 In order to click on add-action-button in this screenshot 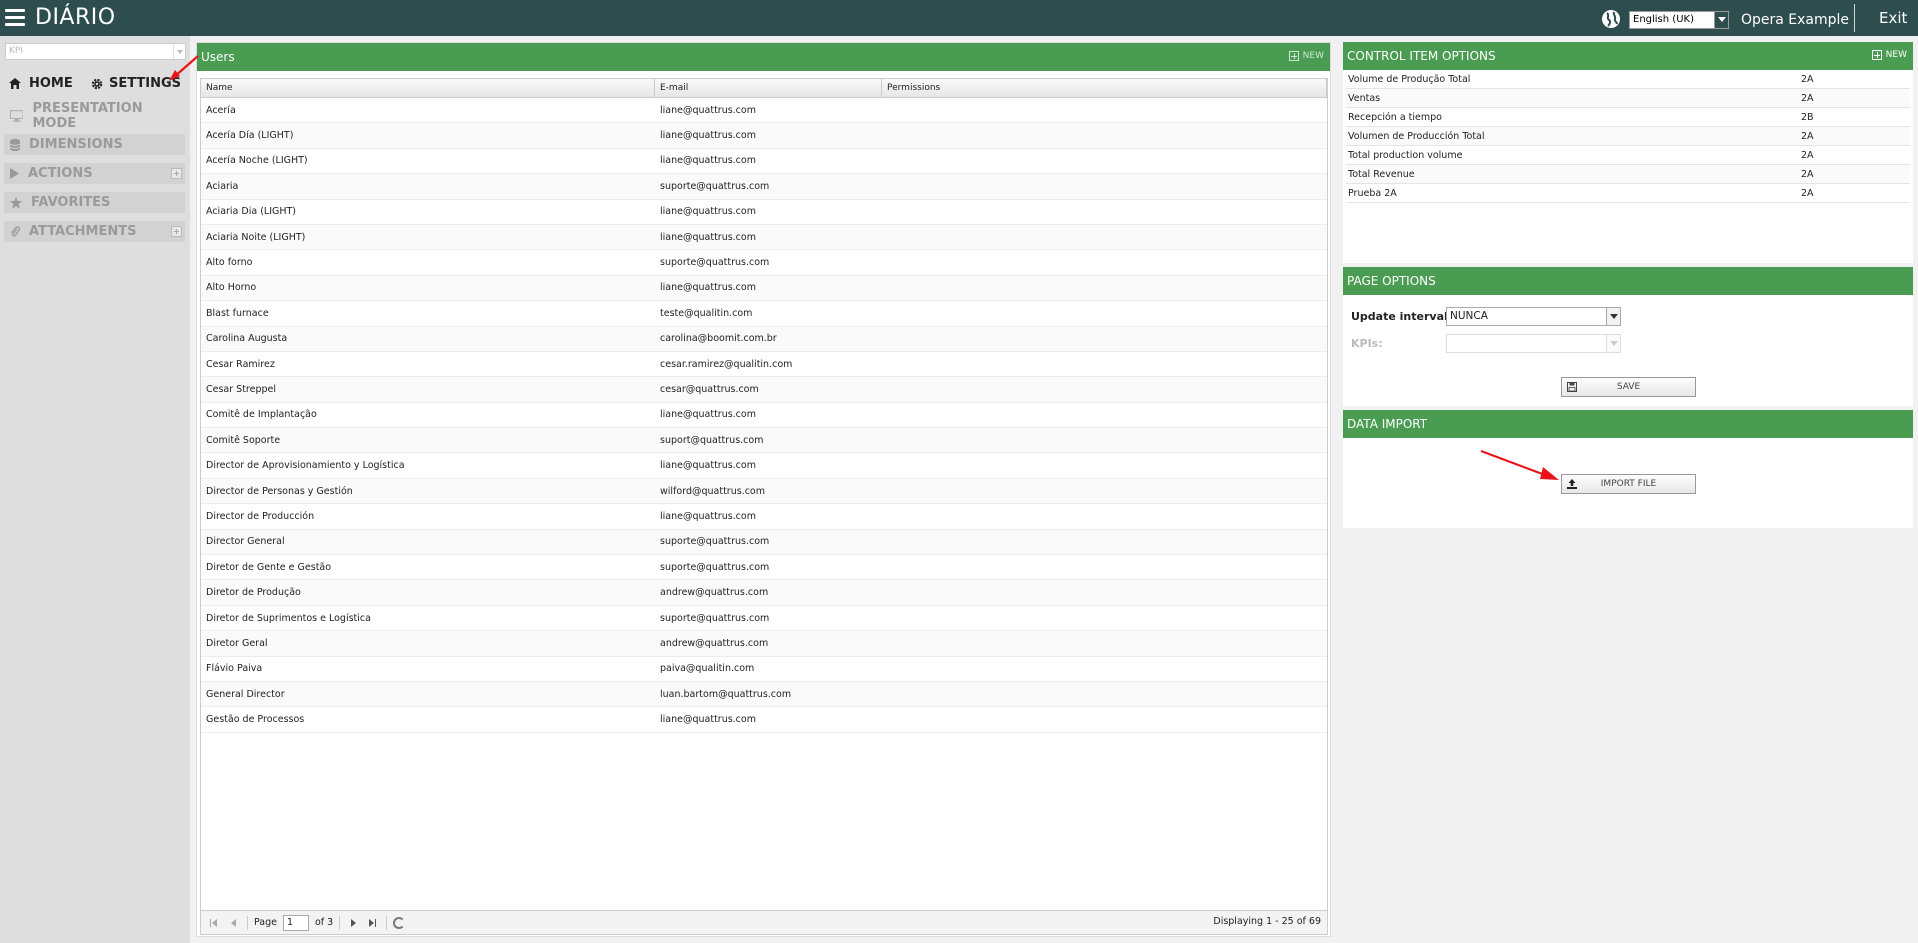, I will do `click(176, 173)`.